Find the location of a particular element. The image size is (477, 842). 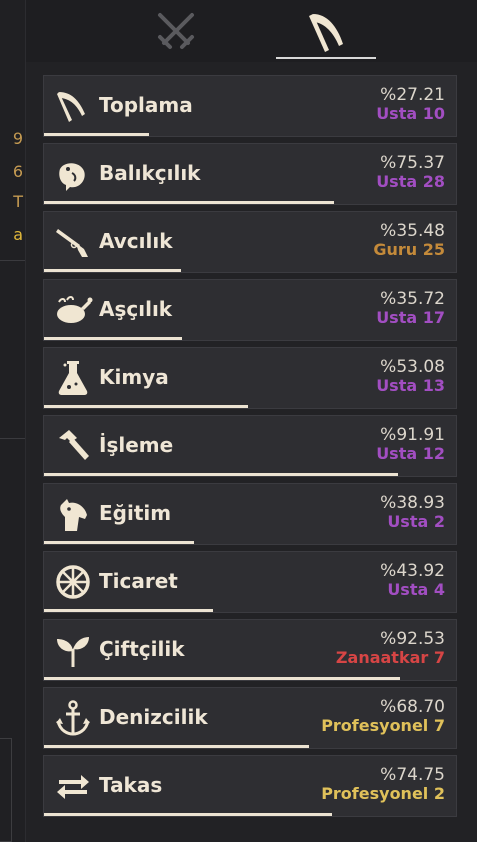

rifle-icon is located at coordinates (73, 242).